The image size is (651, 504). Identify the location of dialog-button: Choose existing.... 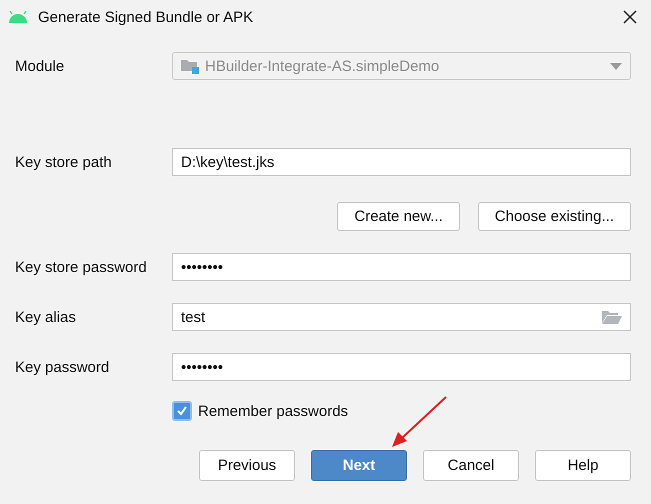
(554, 216).